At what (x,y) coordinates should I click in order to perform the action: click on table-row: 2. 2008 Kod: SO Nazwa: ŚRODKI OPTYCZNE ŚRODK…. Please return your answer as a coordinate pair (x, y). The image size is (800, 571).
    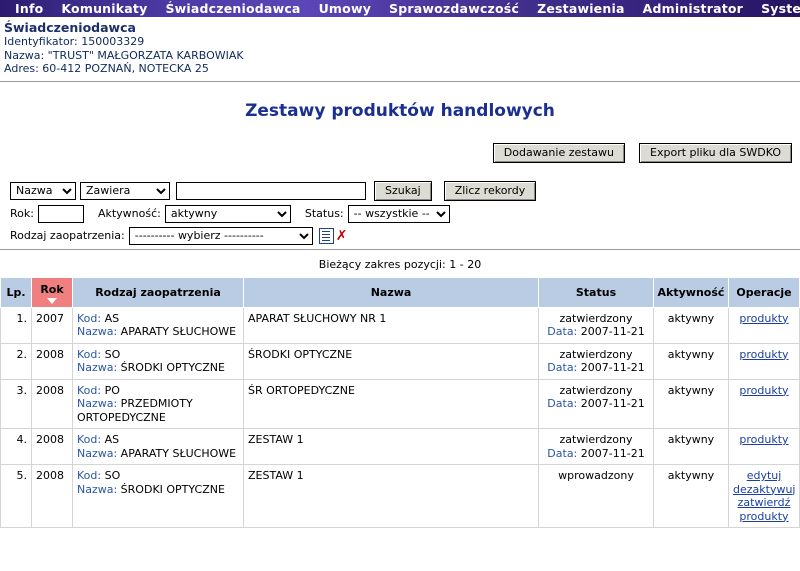
    Looking at the image, I should click on (400, 361).